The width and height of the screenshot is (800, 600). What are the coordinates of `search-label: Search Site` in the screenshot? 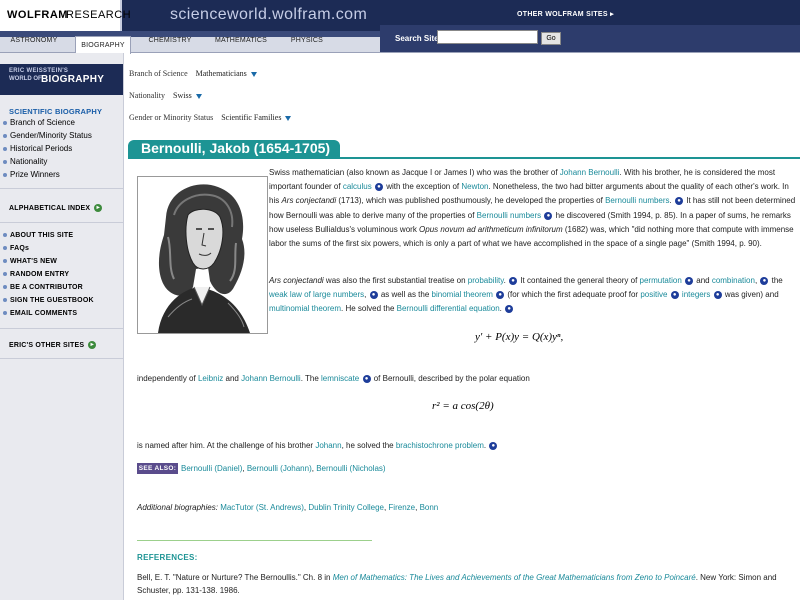 It's located at (417, 38).